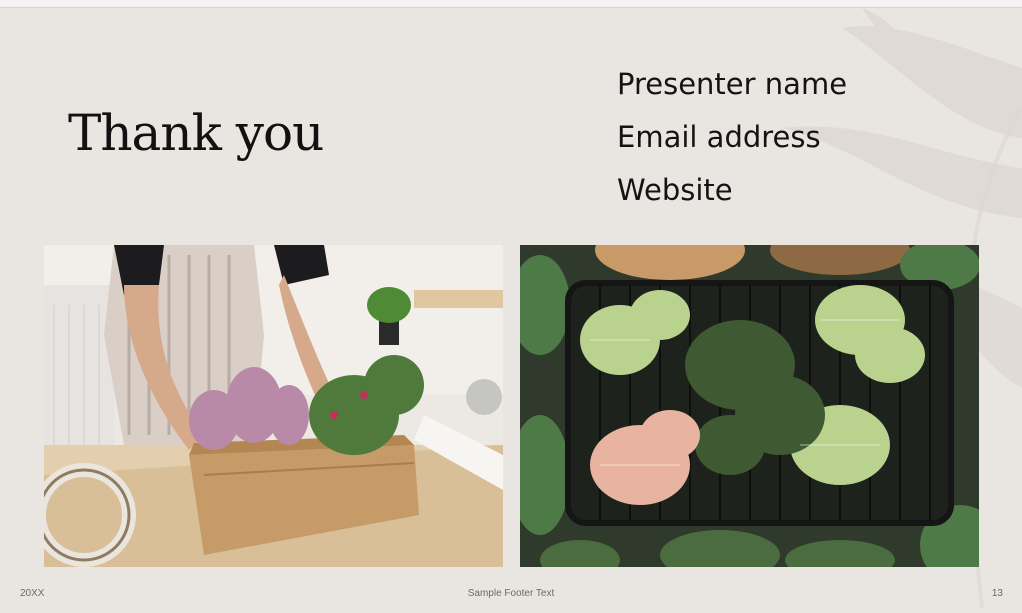  I want to click on website: Website, so click(675, 190).